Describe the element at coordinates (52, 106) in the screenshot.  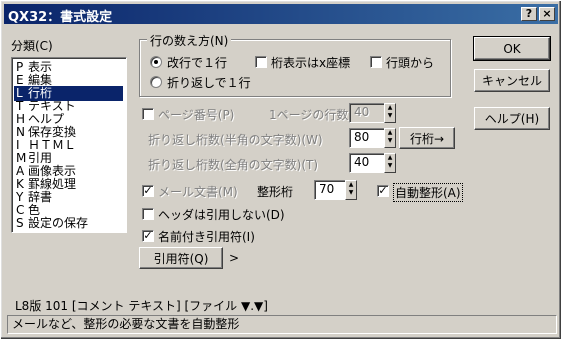
I see `category-item-label: テキスト` at that location.